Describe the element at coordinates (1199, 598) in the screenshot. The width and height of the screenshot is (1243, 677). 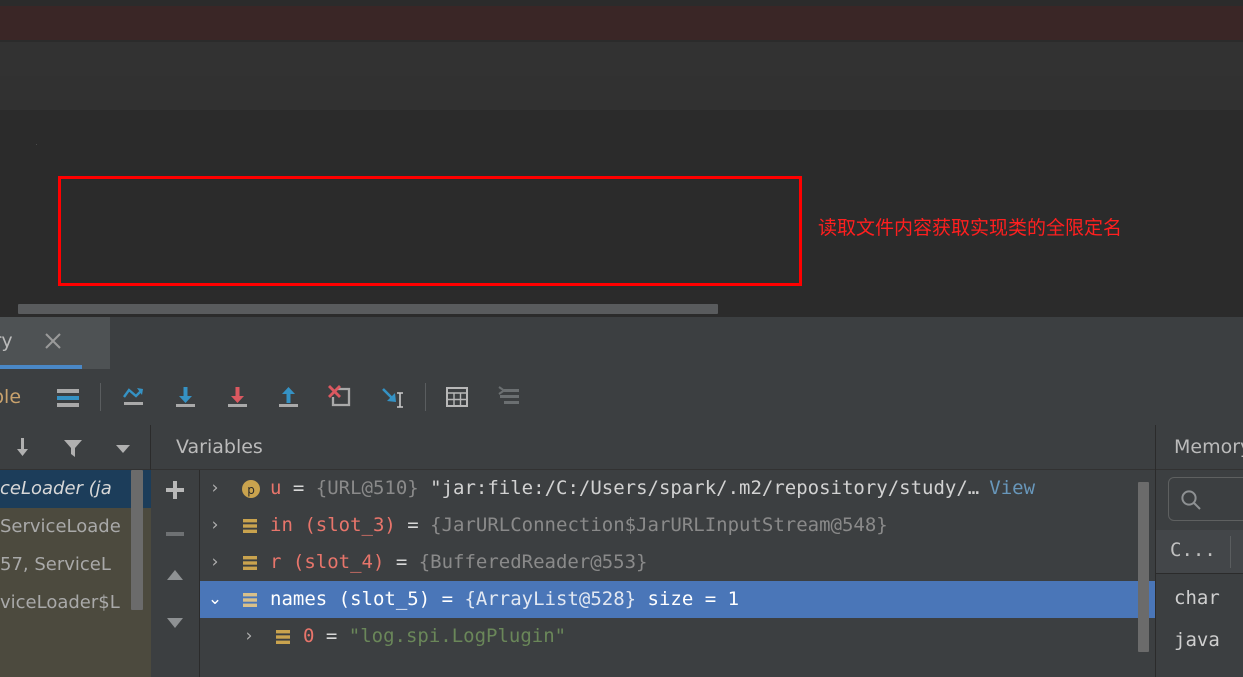
I see `memory-row: char` at that location.